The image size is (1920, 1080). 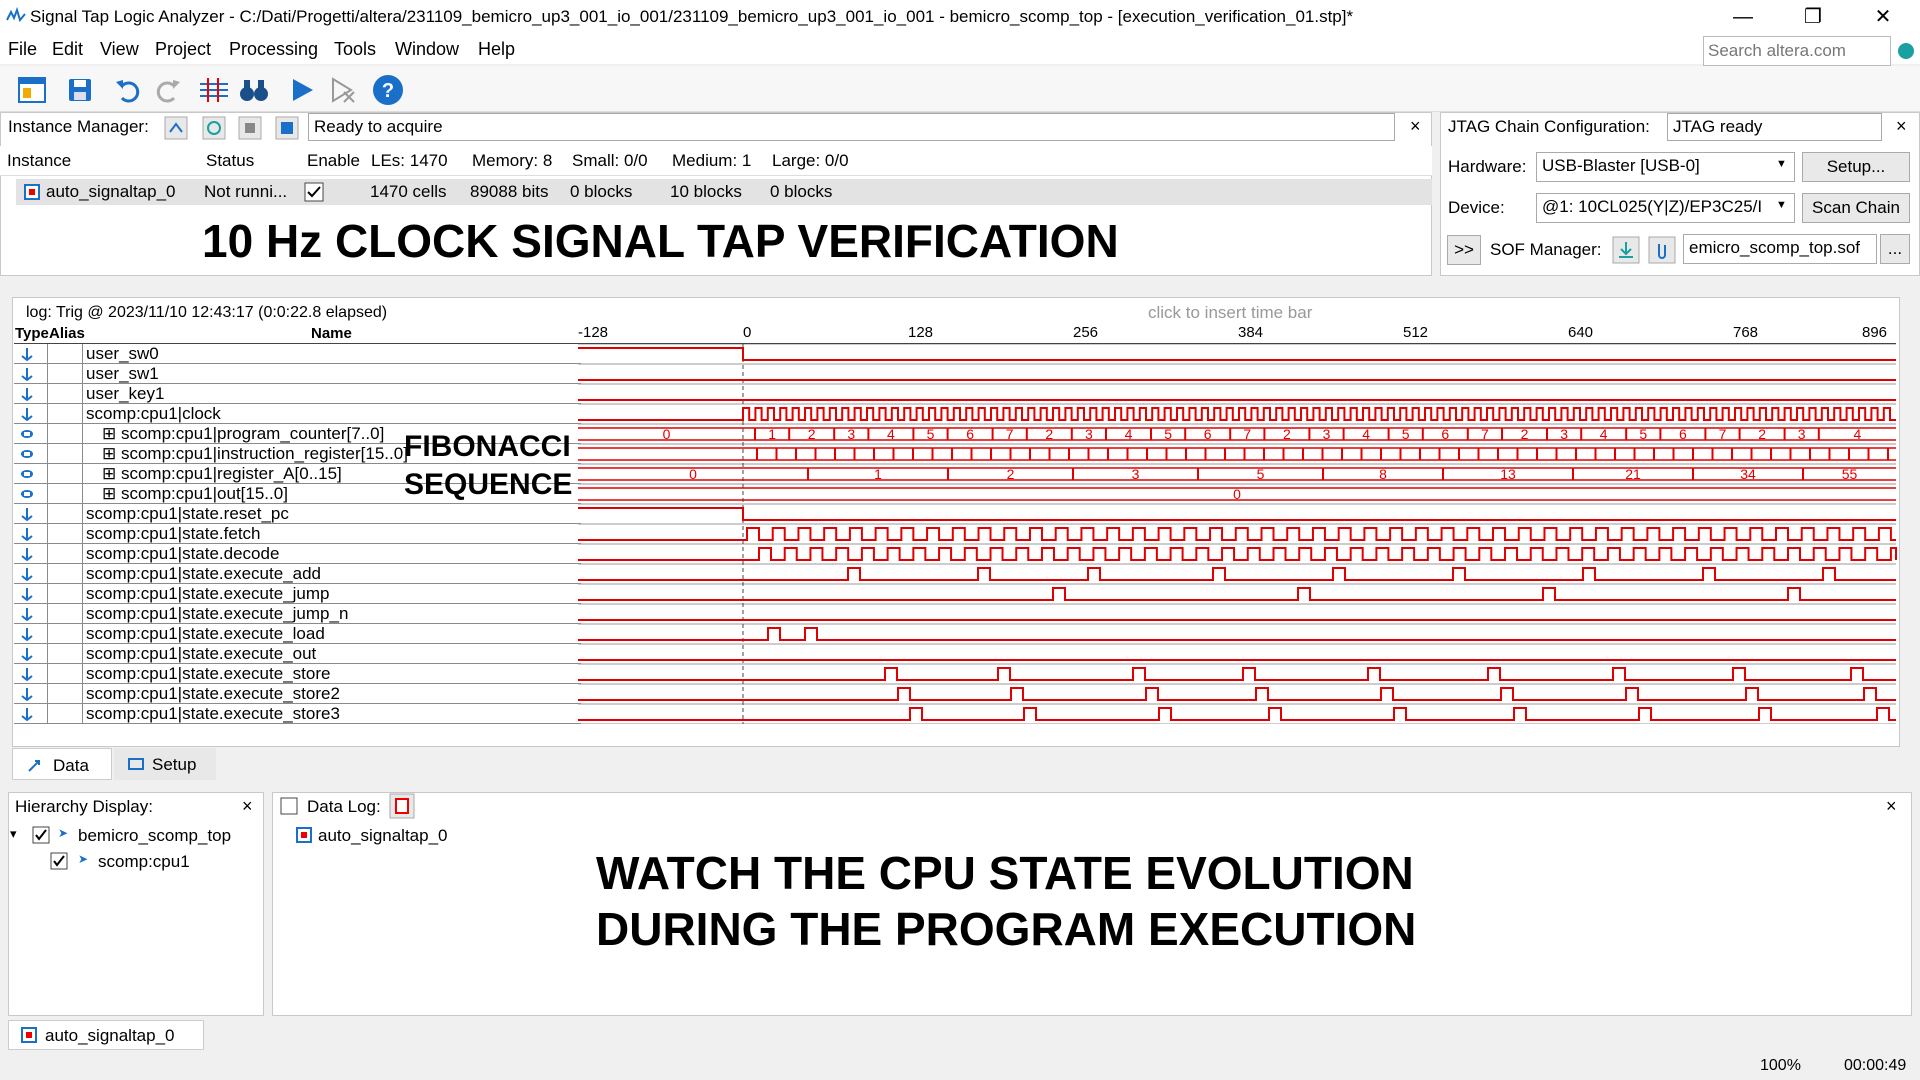 What do you see at coordinates (41, 835) in the screenshot?
I see `hierarchy-top-checkbox` at bounding box center [41, 835].